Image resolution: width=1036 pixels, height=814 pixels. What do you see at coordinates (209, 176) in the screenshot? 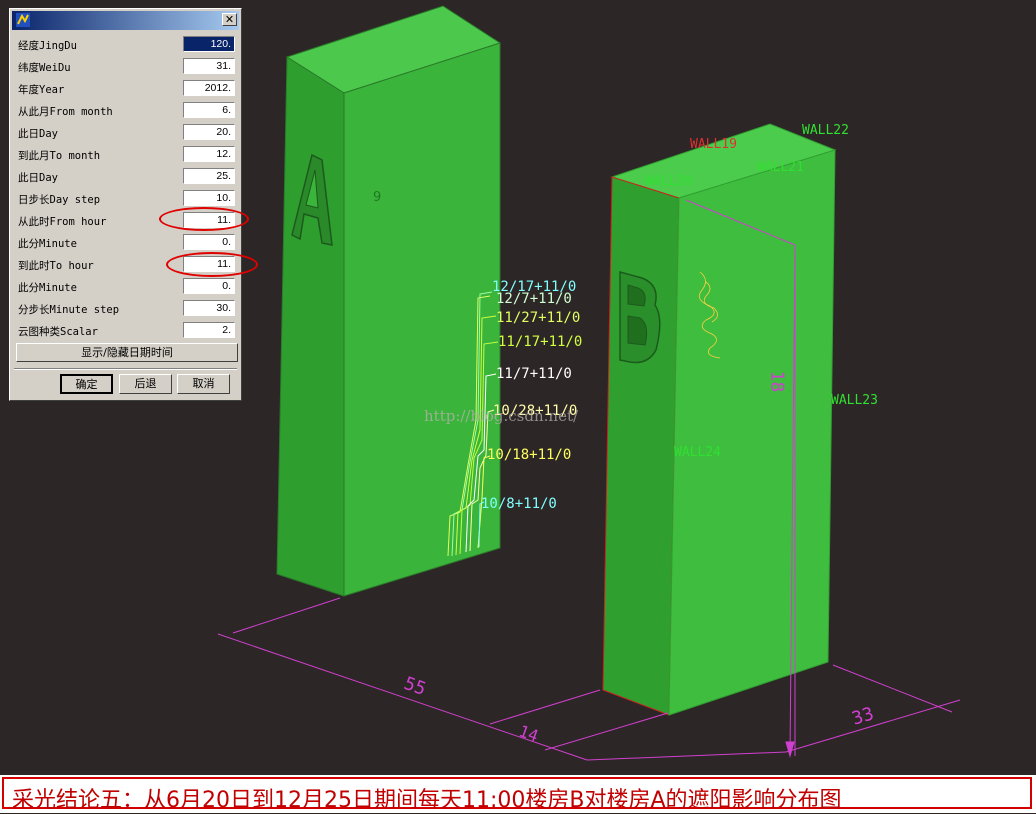
I see `to-day-input: 25.` at bounding box center [209, 176].